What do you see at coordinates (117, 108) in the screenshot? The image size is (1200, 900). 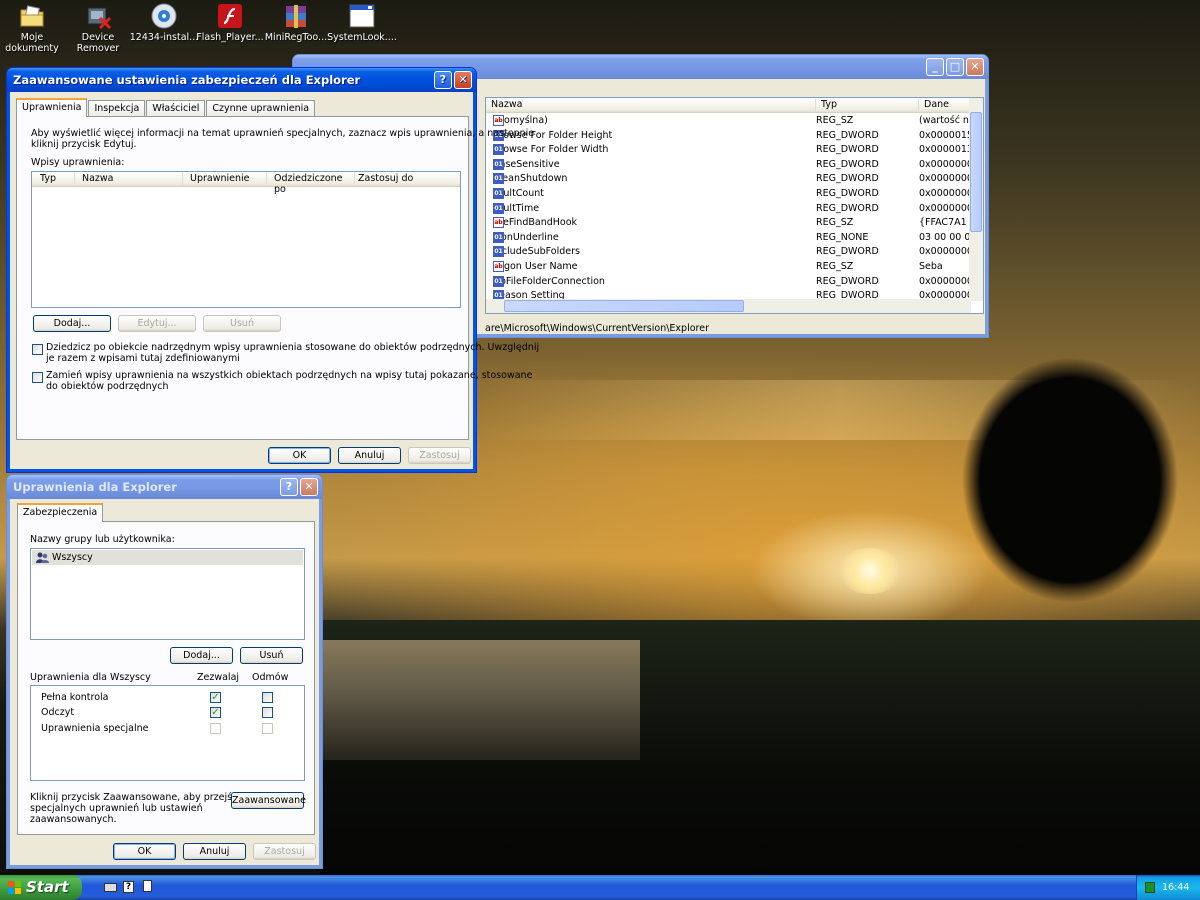 I see `tab-inspekcja: Inspekcja` at bounding box center [117, 108].